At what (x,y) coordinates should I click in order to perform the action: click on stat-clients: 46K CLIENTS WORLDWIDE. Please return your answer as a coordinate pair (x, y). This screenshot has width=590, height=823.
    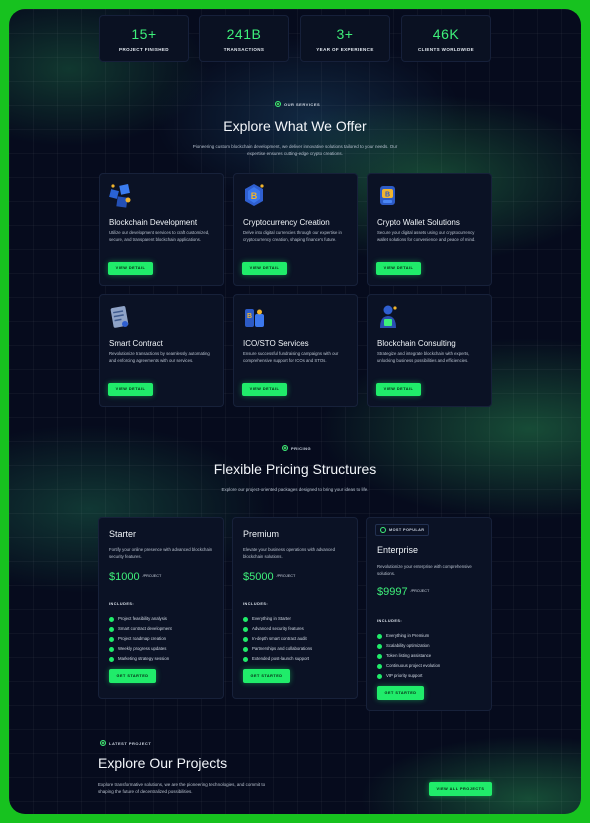
    Looking at the image, I should click on (446, 38).